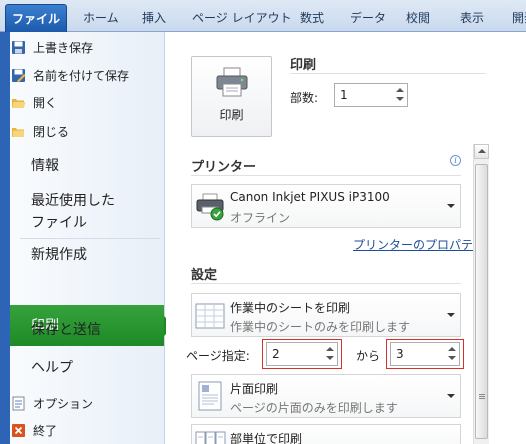 The height and width of the screenshot is (444, 526). Describe the element at coordinates (260, 218) in the screenshot. I see `printer-status: オフライン` at that location.